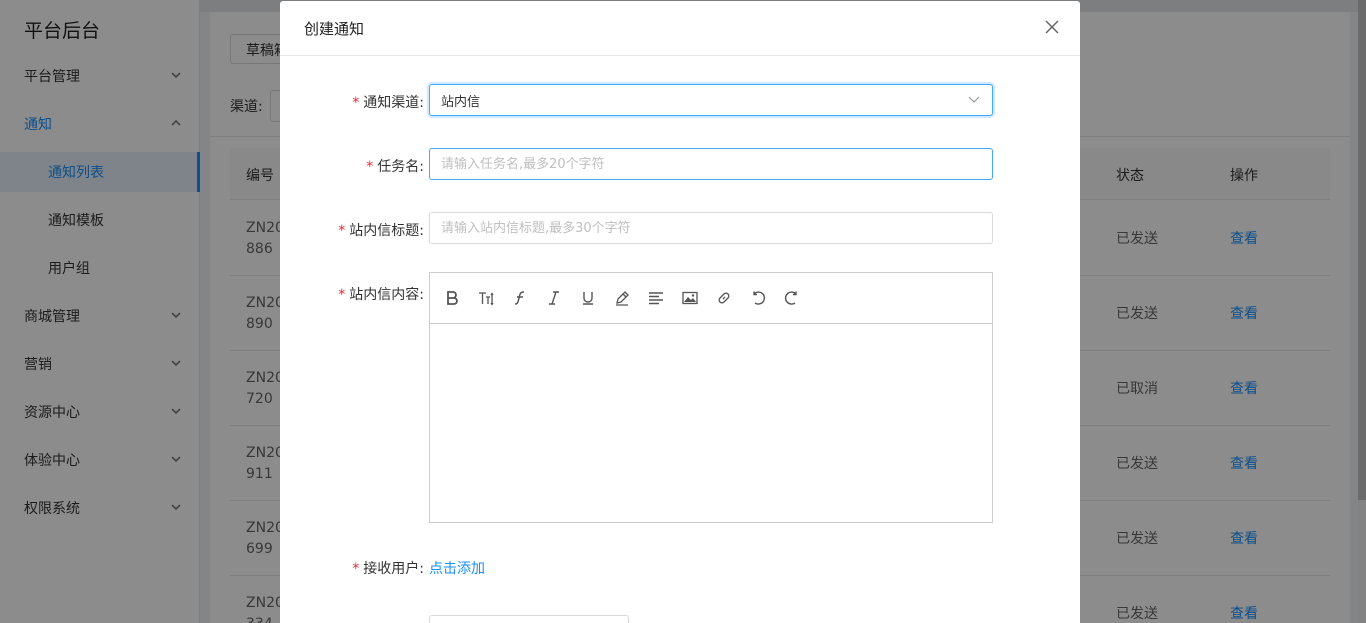  What do you see at coordinates (452, 298) in the screenshot?
I see `bold-icon` at bounding box center [452, 298].